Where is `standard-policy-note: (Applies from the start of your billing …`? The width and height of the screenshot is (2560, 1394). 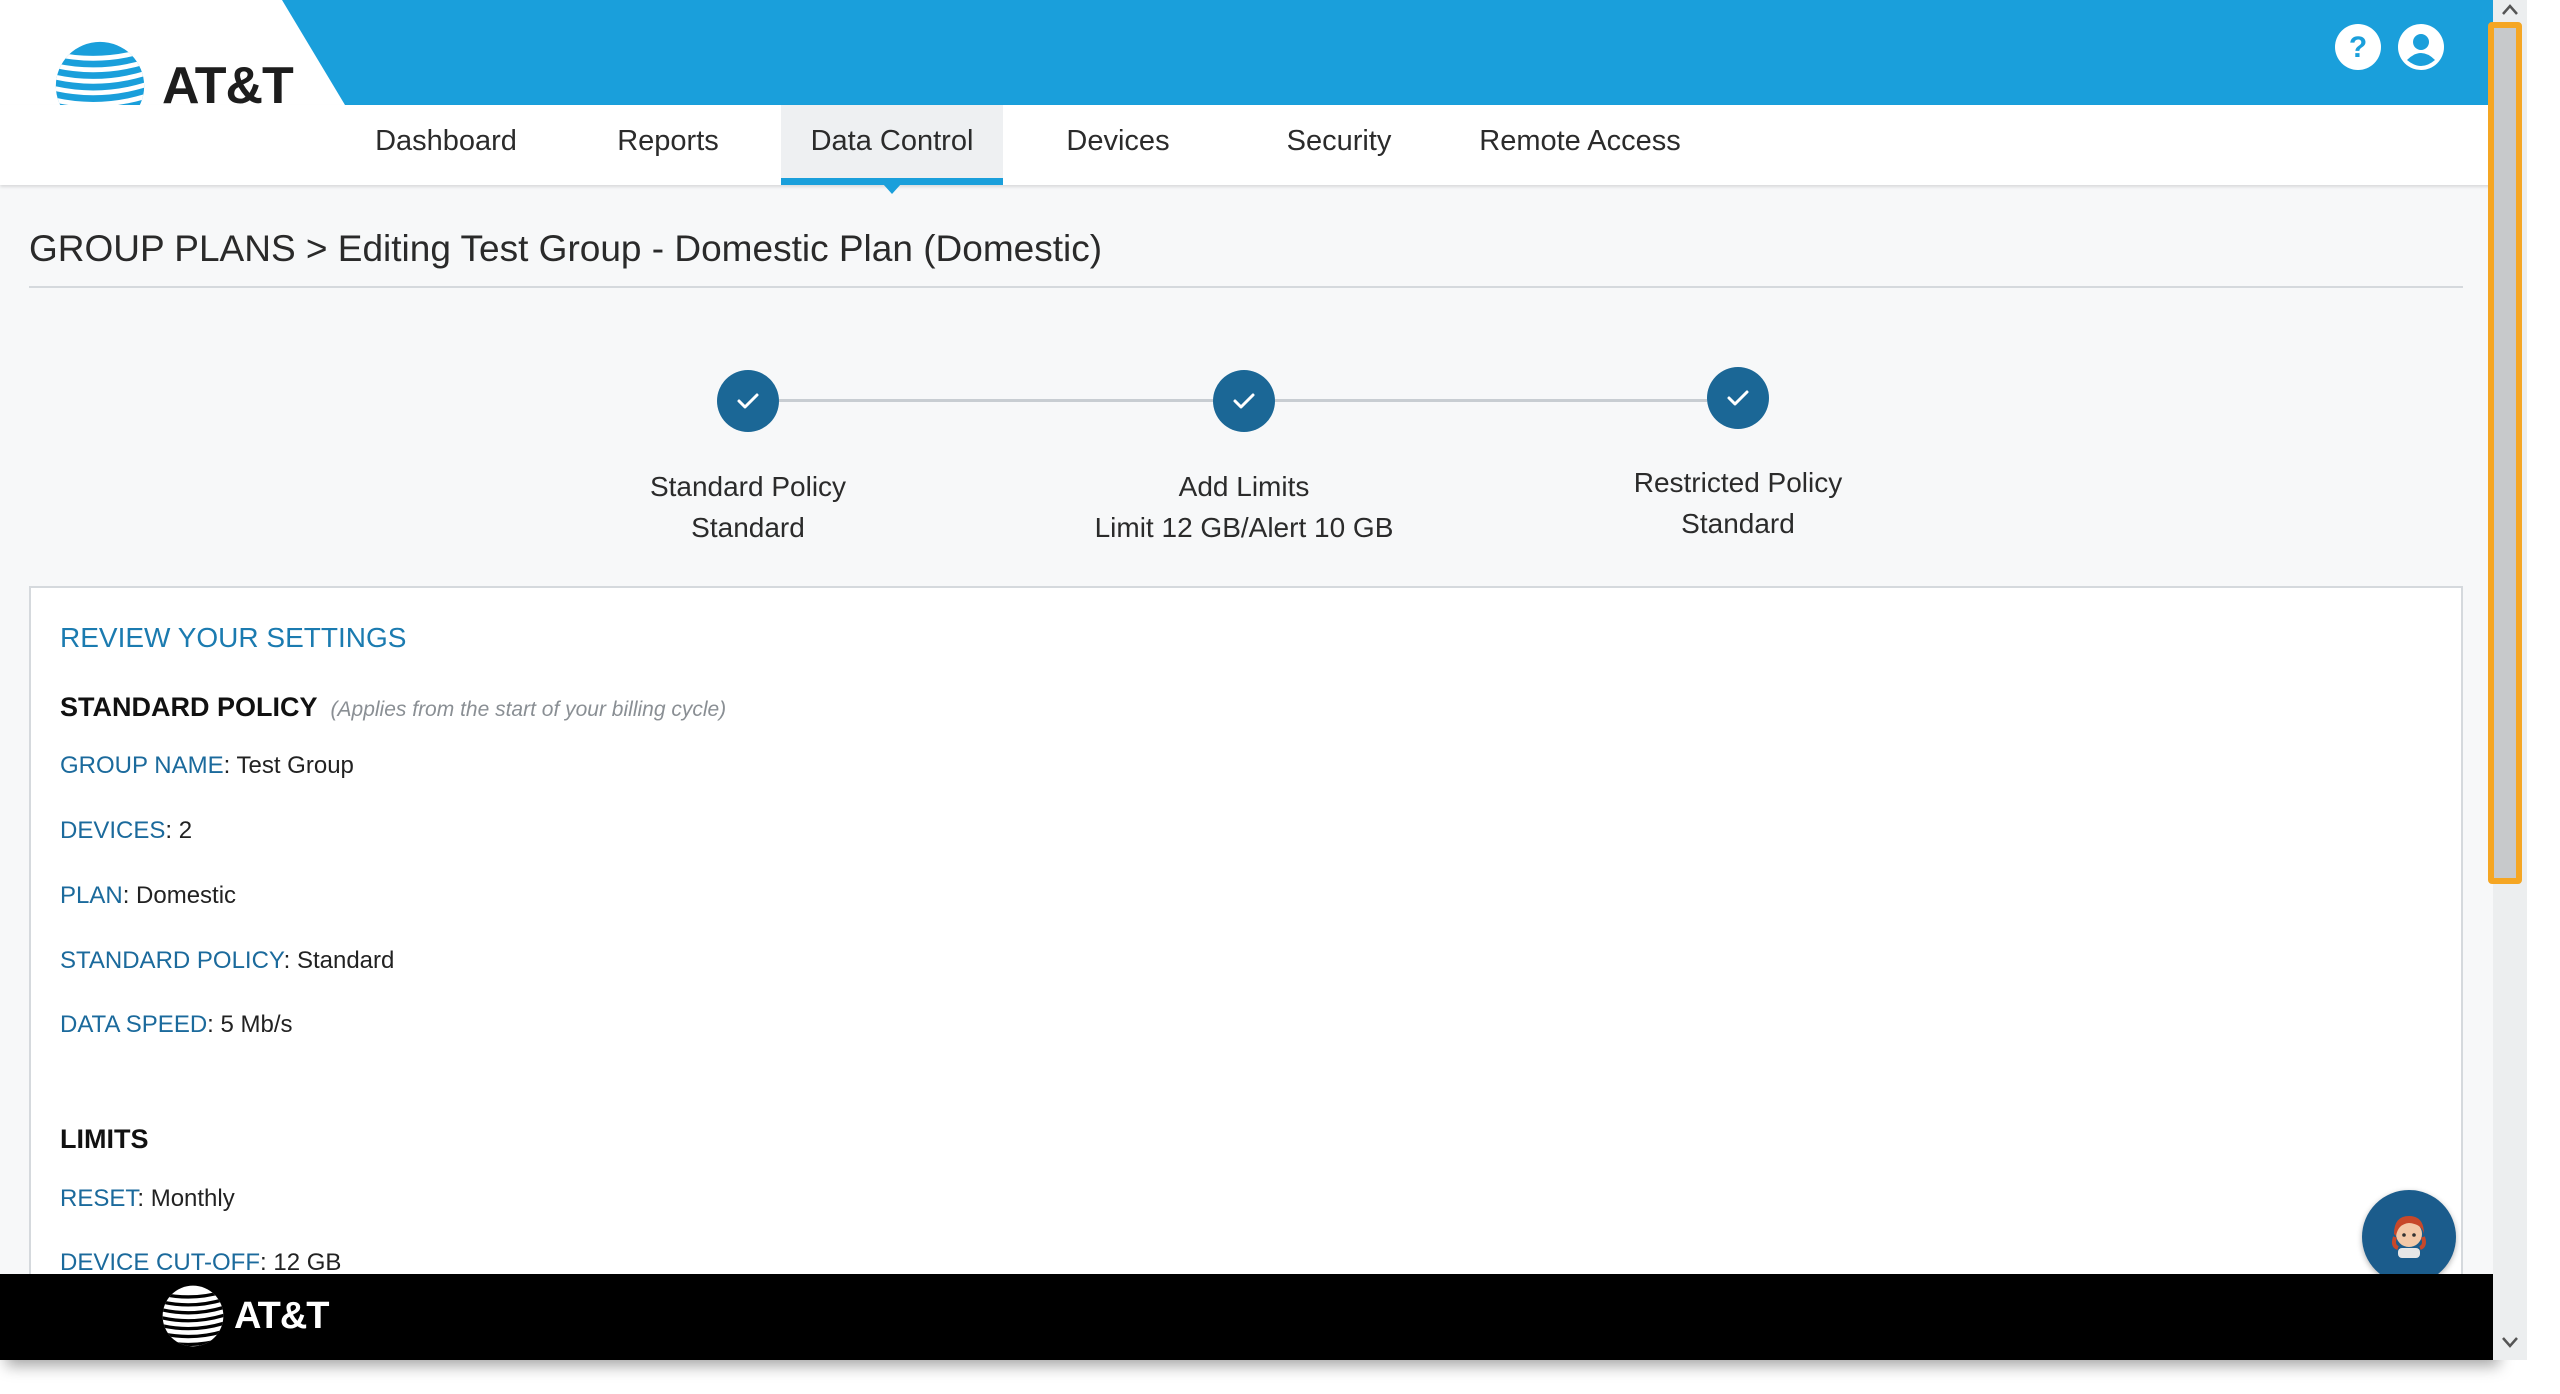
standard-policy-note: (Applies from the start of your billing … is located at coordinates (528, 709).